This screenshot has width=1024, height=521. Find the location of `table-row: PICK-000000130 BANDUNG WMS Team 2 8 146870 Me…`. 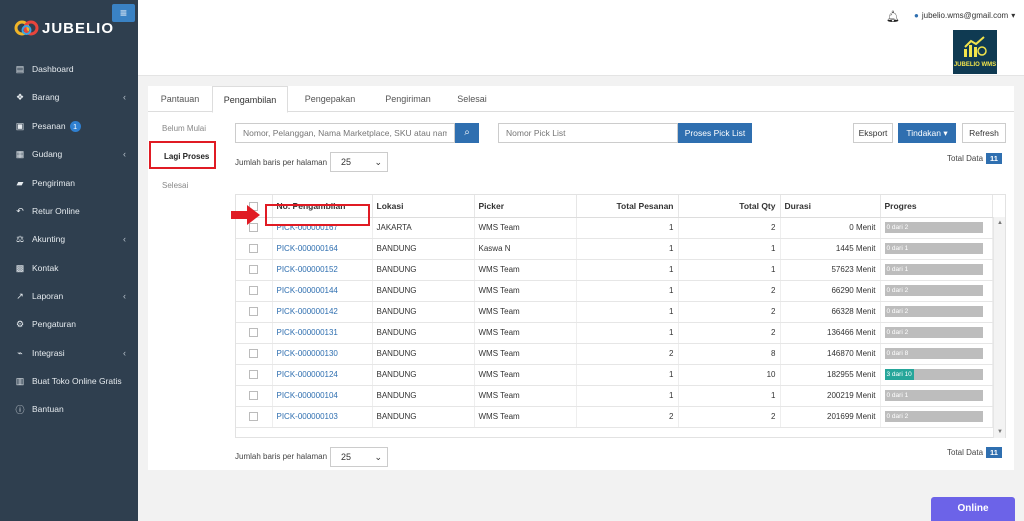

table-row: PICK-000000130 BANDUNG WMS Team 2 8 146870 Me… is located at coordinates (614, 354).